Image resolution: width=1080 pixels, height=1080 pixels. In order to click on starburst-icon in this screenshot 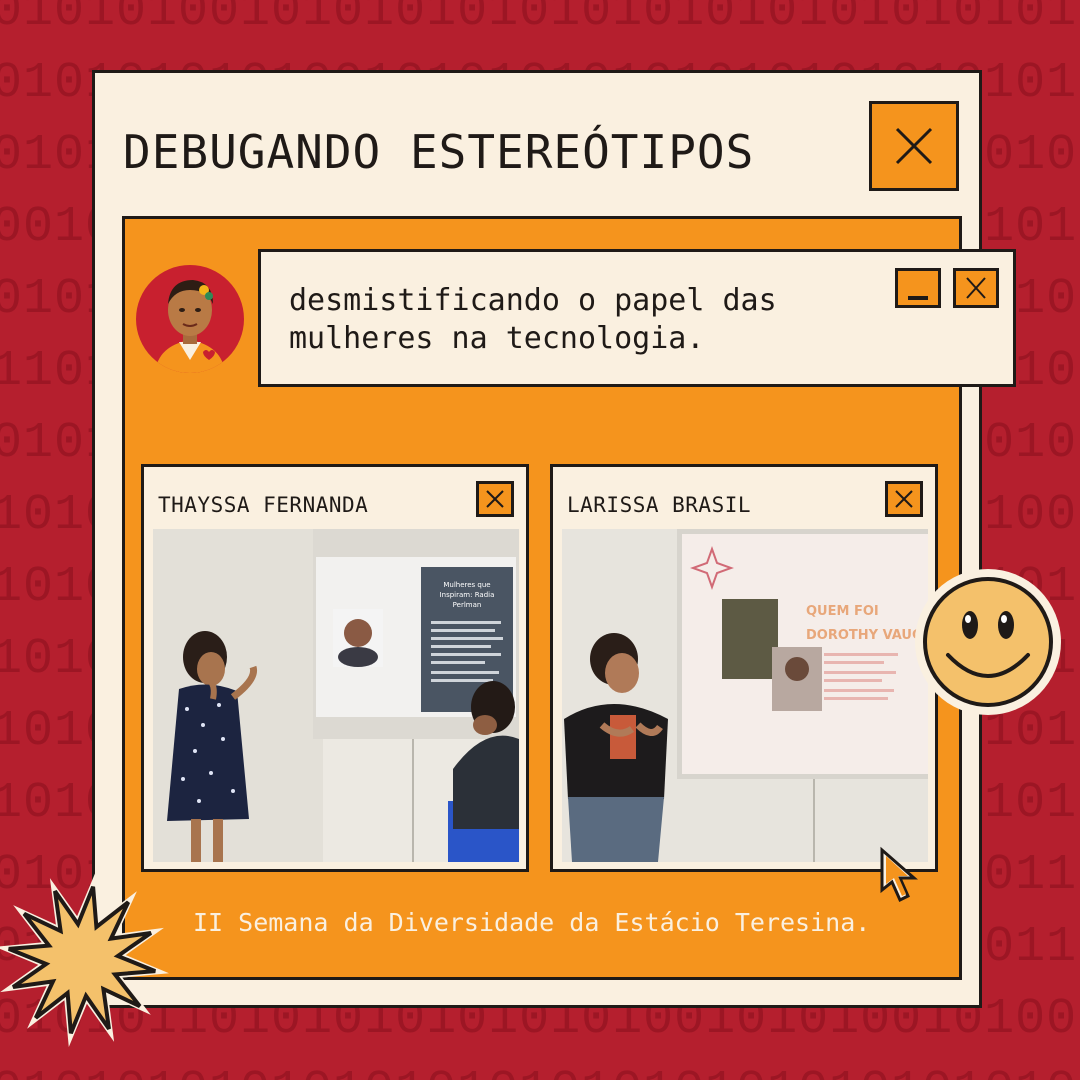, I will do `click(84, 960)`.